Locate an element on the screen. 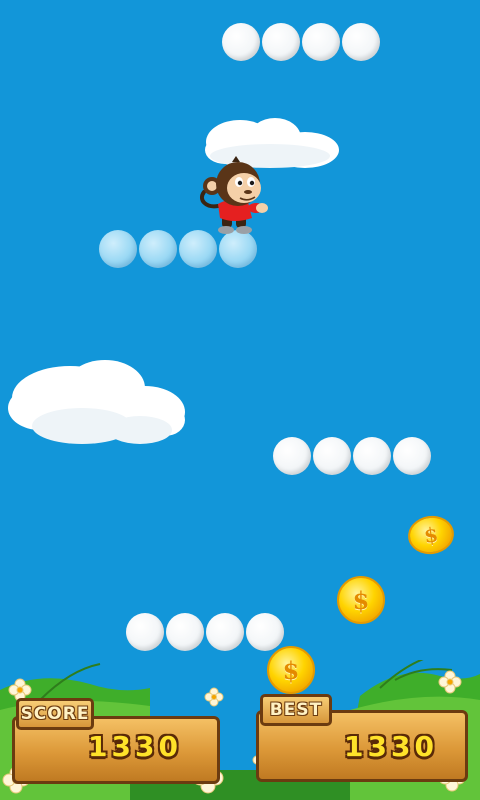 The width and height of the screenshot is (480, 800). flowers-decoration is located at coordinates (234, 732).